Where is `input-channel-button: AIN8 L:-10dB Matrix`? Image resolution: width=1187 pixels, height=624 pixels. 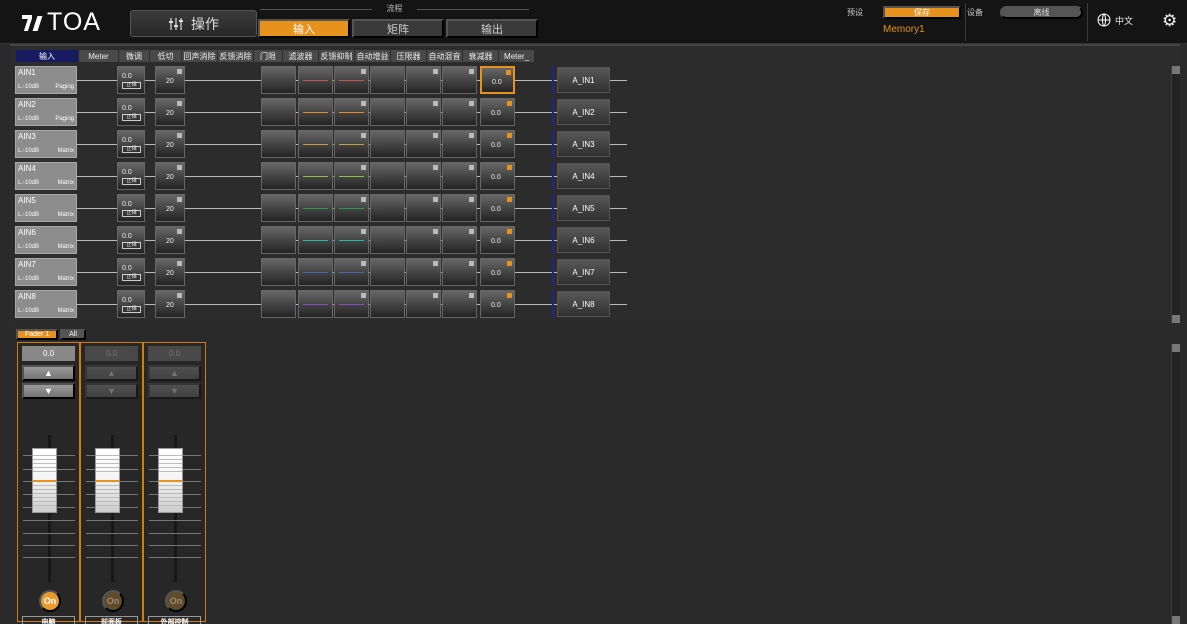
input-channel-button: AIN8 L:-10dB Matrix is located at coordinates (46, 304).